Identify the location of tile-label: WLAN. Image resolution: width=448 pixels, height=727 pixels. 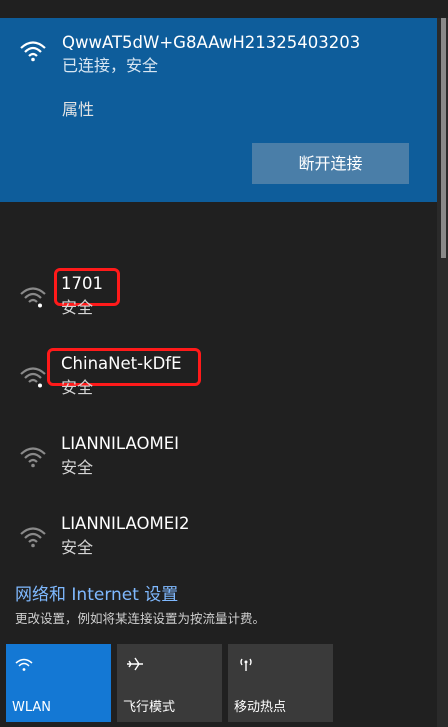
(32, 707).